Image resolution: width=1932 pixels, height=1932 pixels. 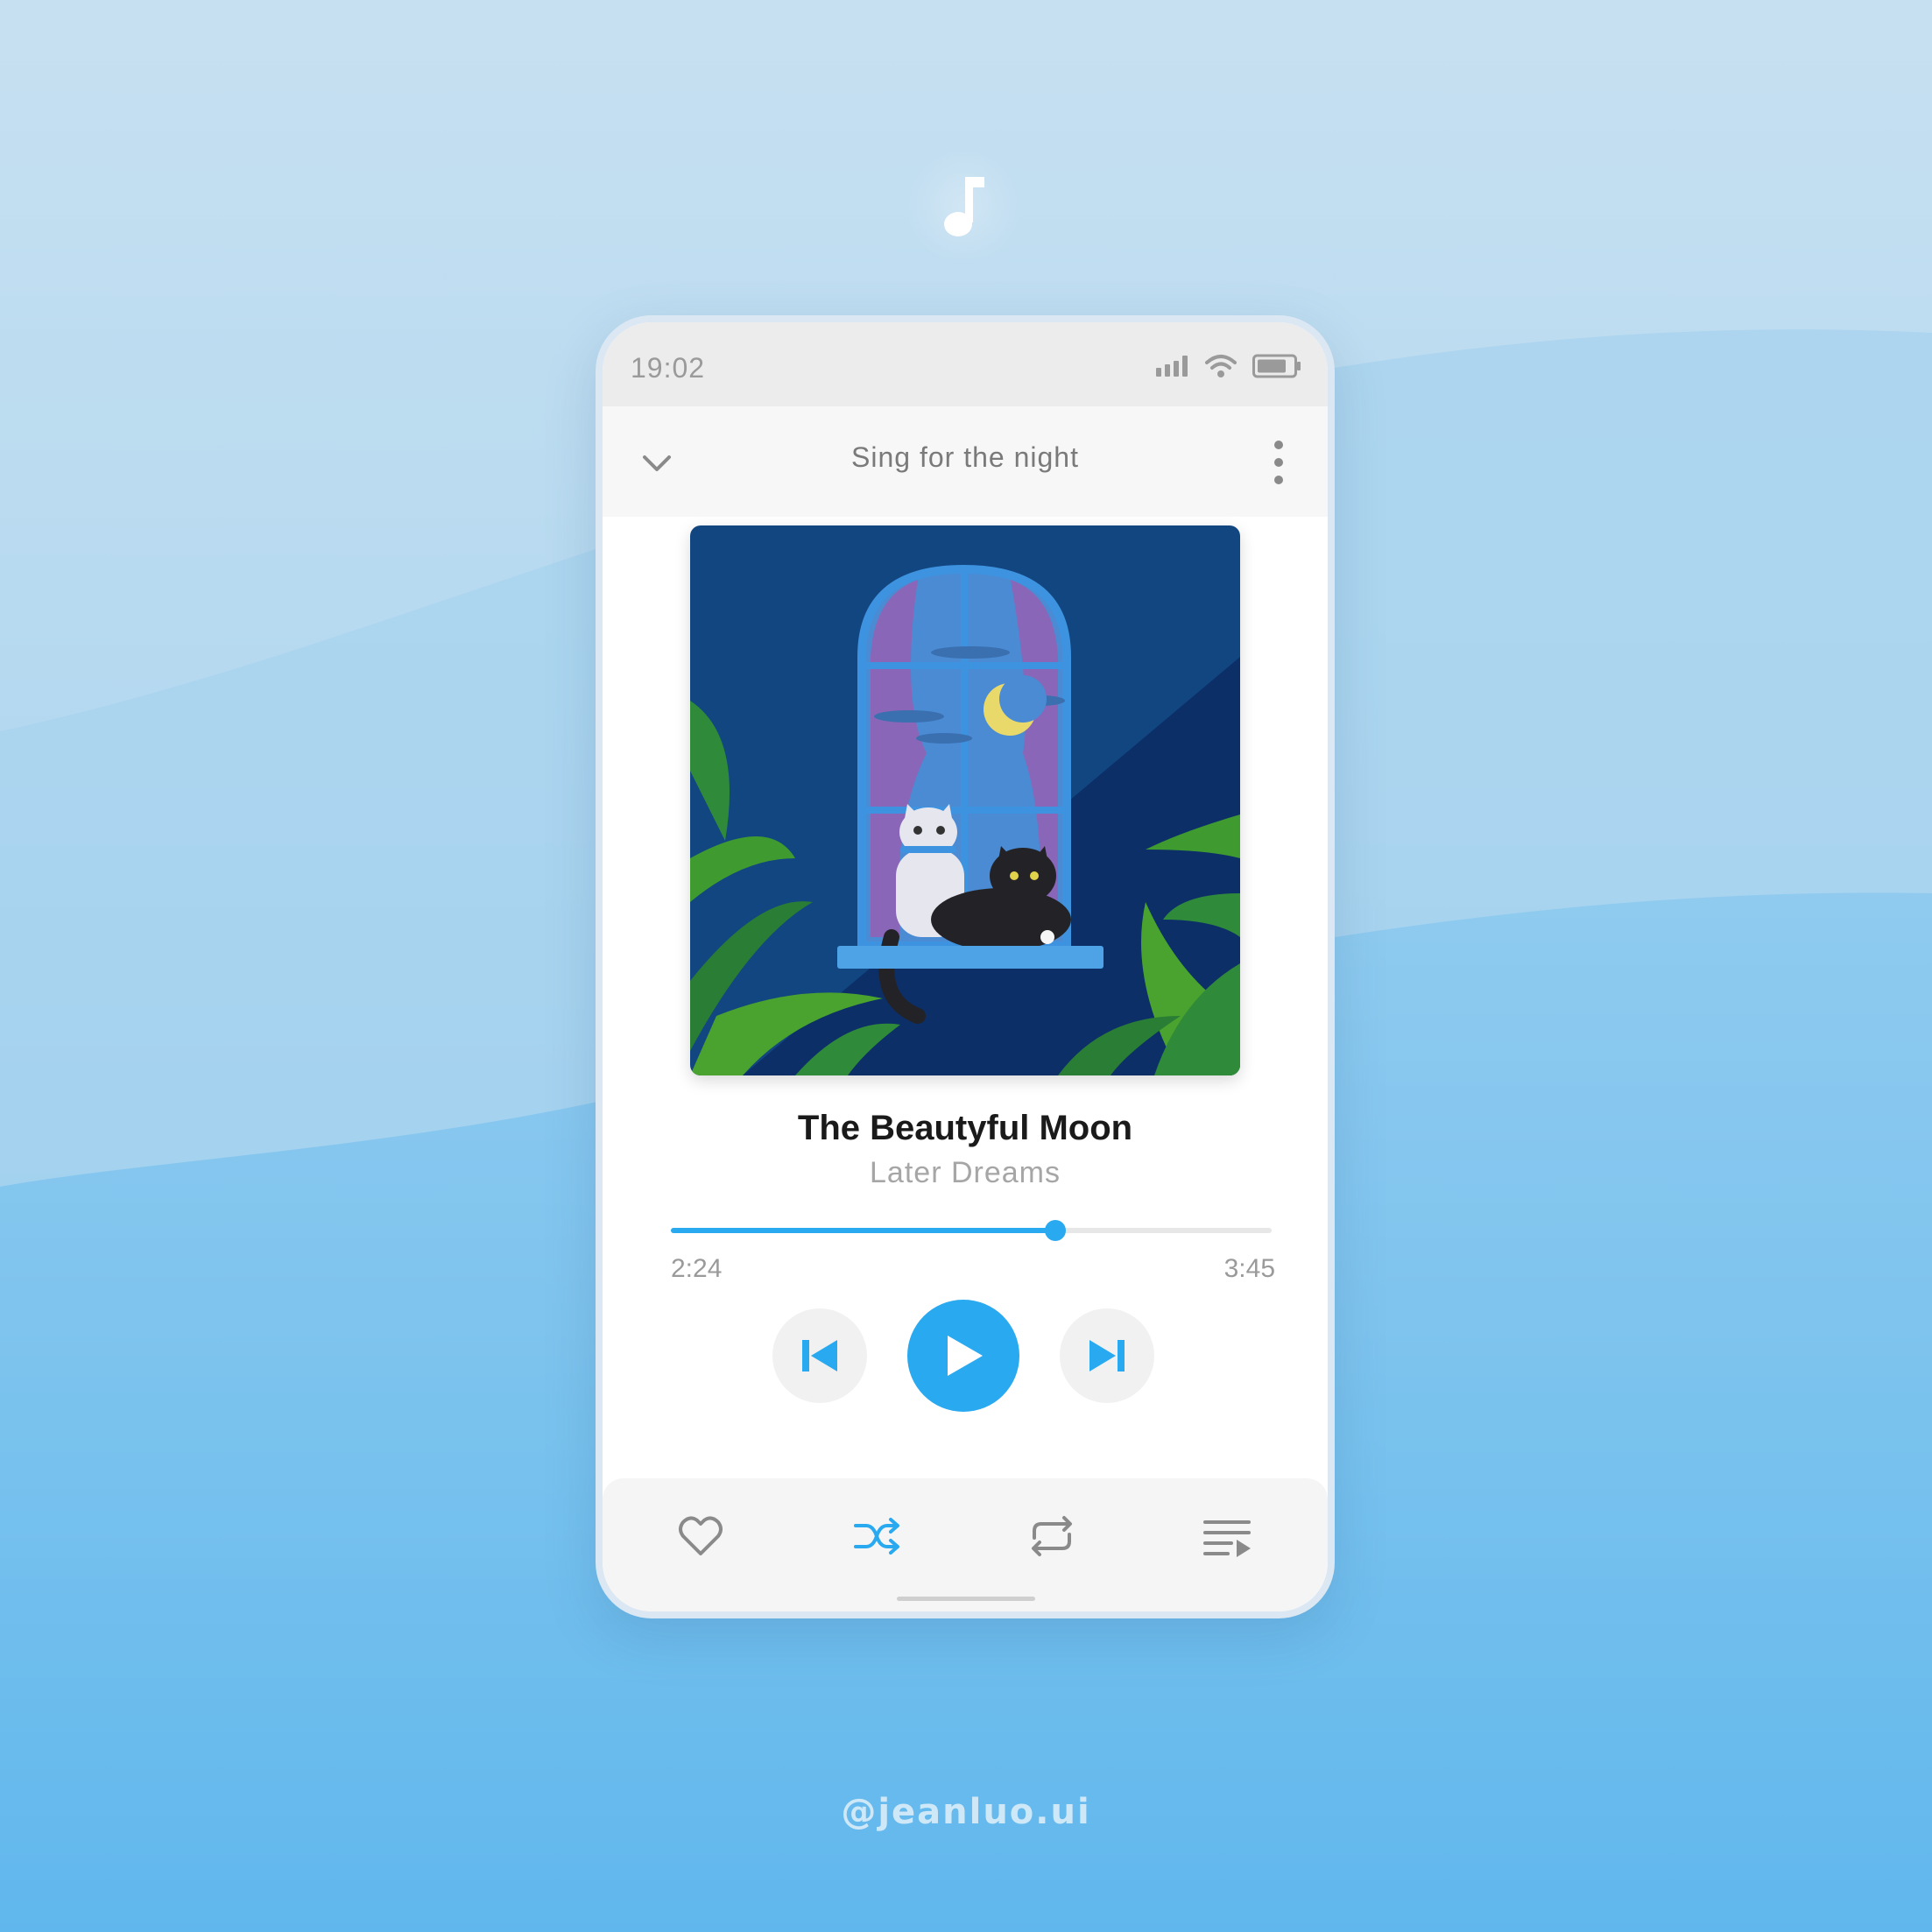 I want to click on previous-track-button, so click(x=819, y=1355).